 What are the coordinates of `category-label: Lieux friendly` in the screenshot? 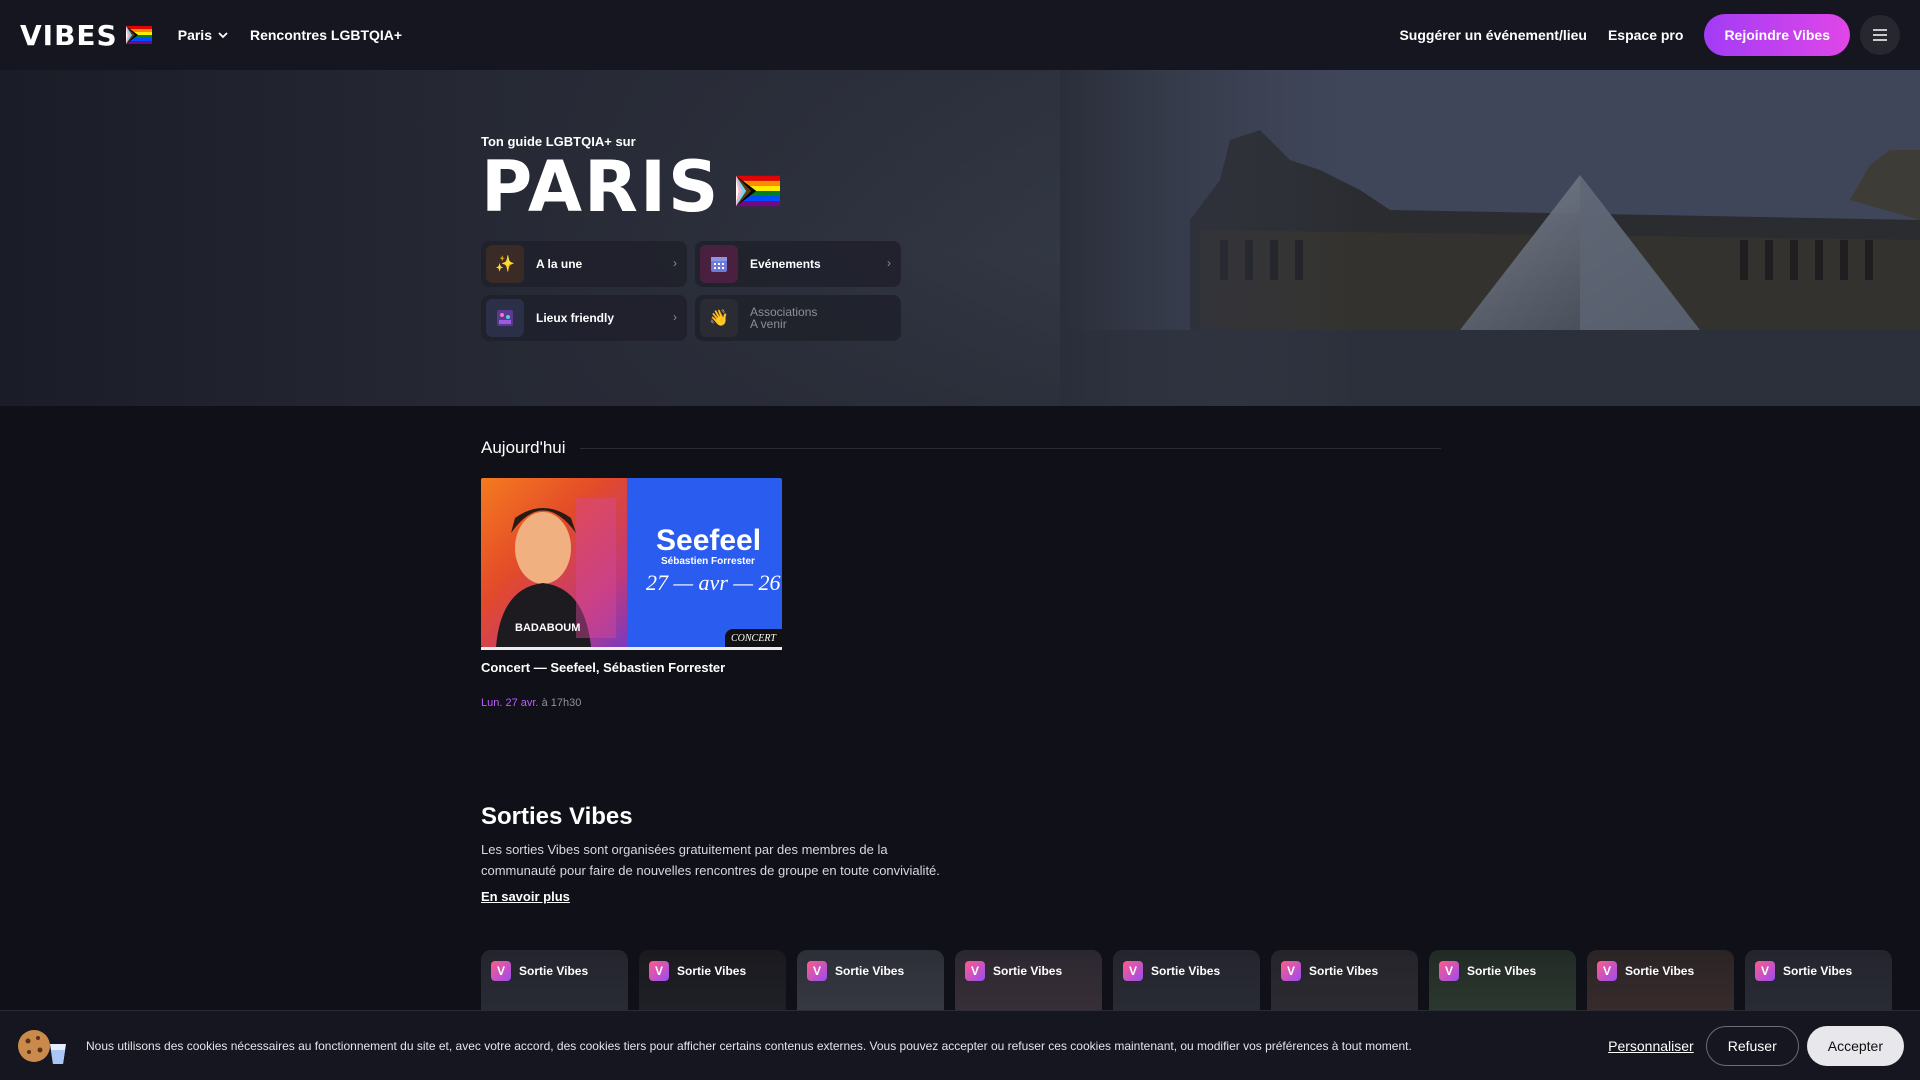 It's located at (575, 318).